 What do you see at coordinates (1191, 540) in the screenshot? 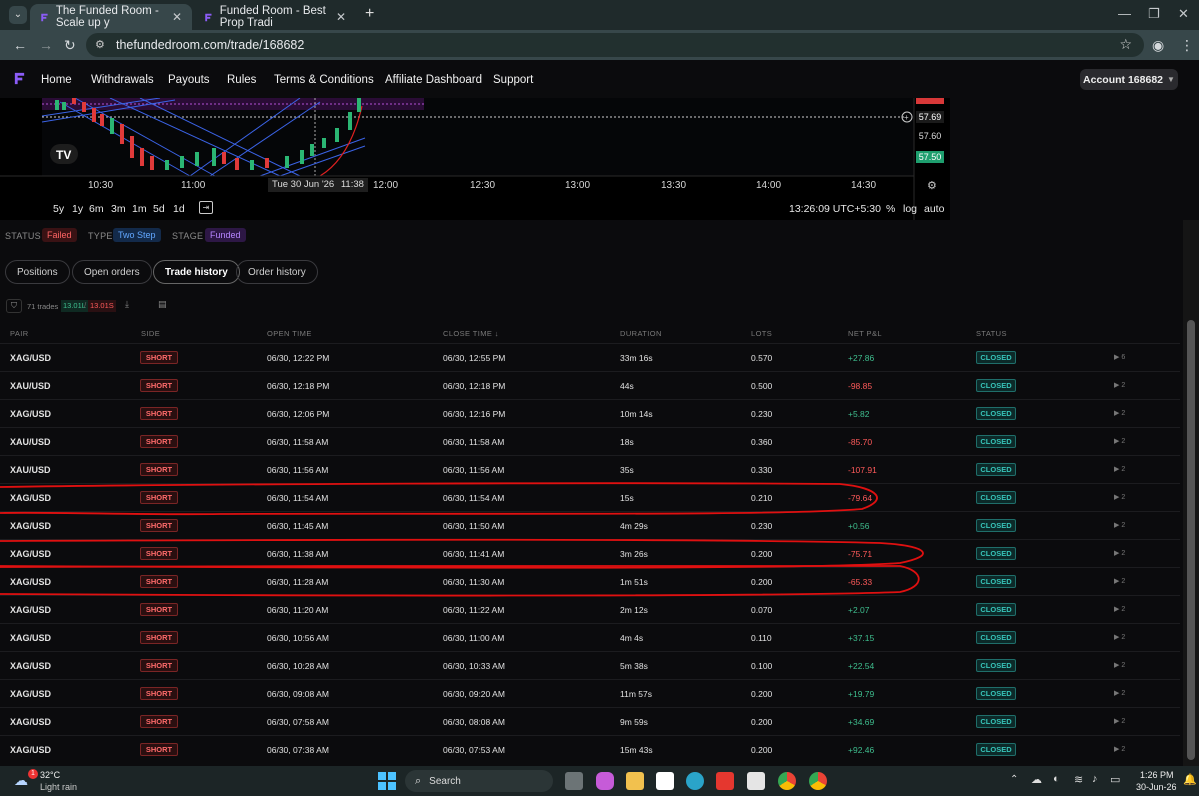
I see `scrollbar-thumb` at bounding box center [1191, 540].